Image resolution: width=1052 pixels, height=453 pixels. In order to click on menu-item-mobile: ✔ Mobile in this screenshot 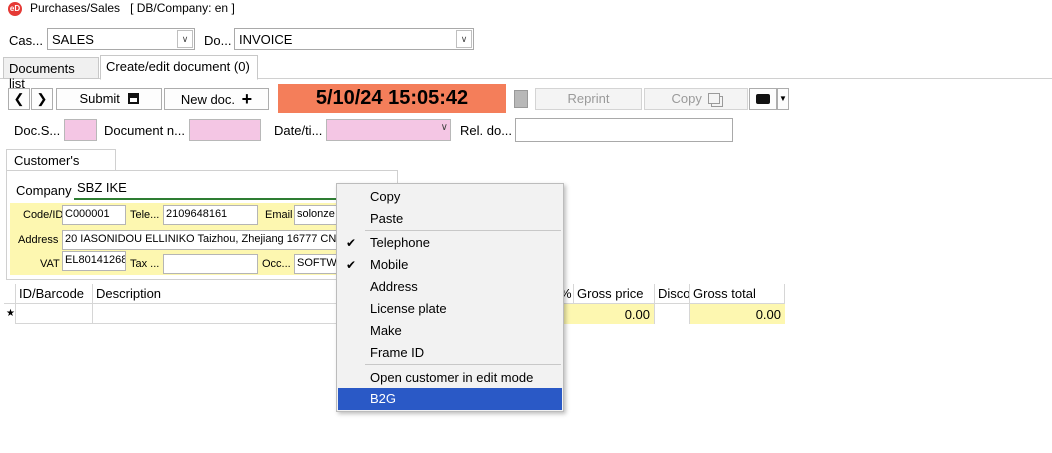, I will do `click(450, 265)`.